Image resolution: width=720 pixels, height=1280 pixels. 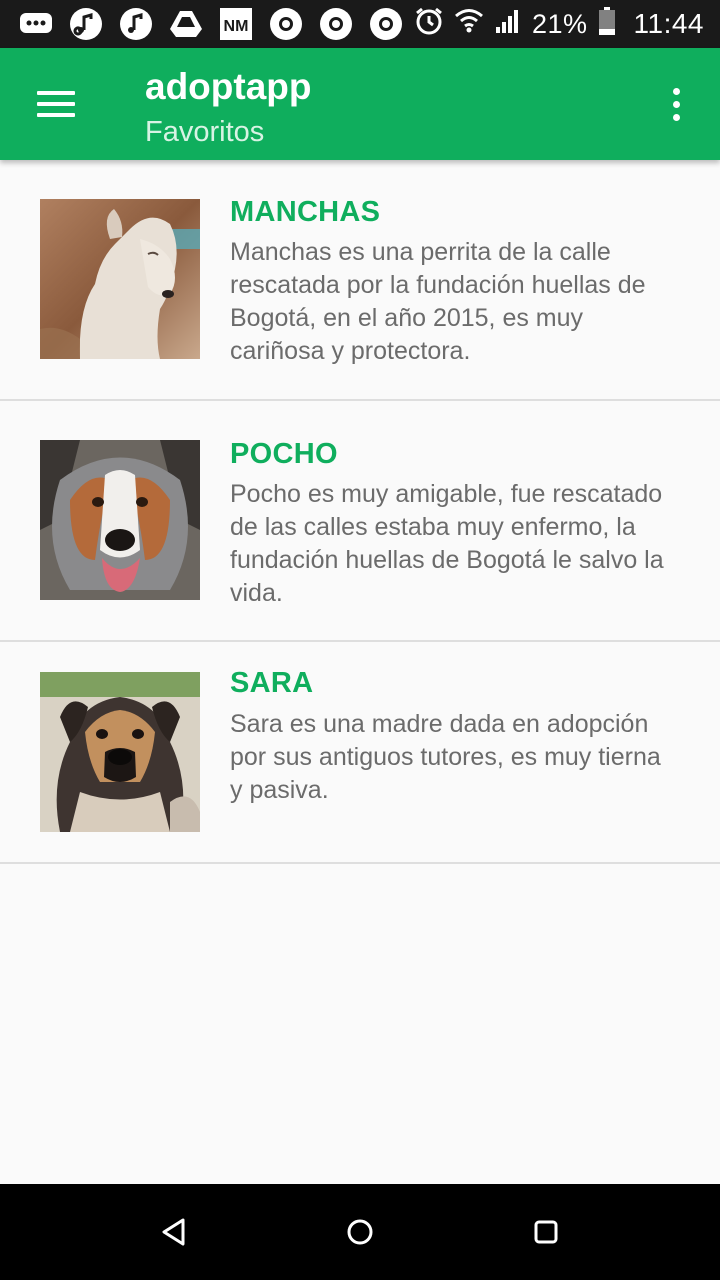 I want to click on notification-icons: NM, so click(x=211, y=24).